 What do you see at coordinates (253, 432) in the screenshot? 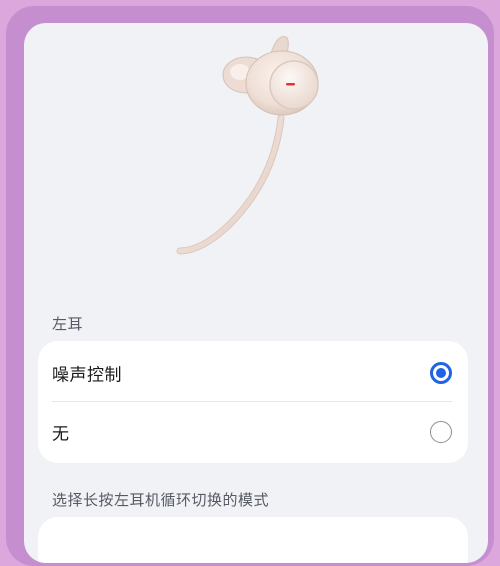
I see `option-none: 无` at bounding box center [253, 432].